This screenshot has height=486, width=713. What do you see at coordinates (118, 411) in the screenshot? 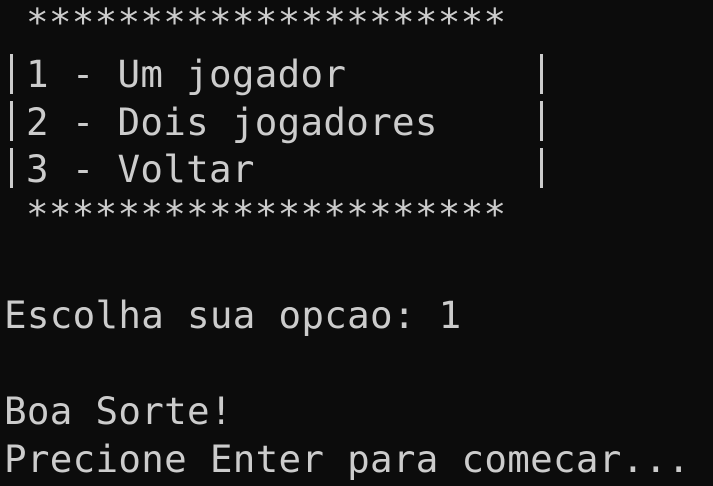
I see `good-luck-message: Boa Sorte!` at bounding box center [118, 411].